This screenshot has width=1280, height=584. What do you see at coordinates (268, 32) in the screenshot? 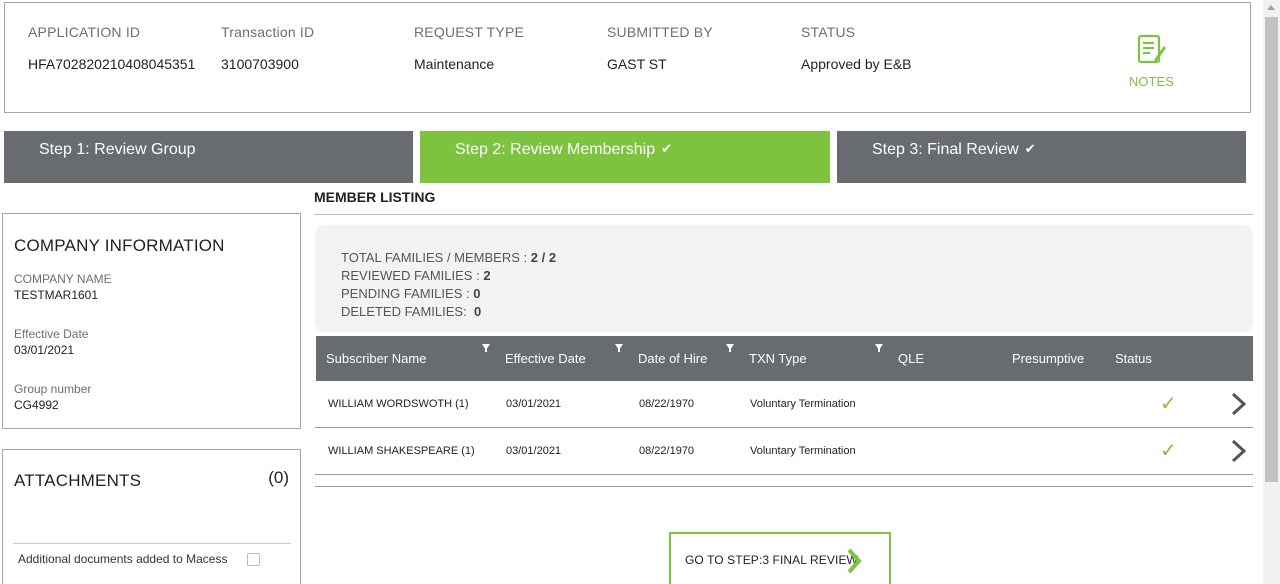
I see `transaction-id-label: Transaction ID` at bounding box center [268, 32].